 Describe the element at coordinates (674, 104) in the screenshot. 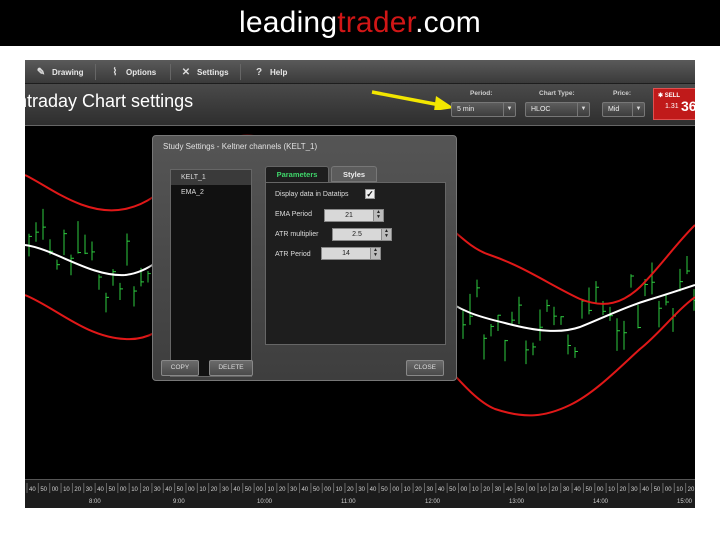

I see `sell-button: ✱ SELL 1.31 36` at that location.